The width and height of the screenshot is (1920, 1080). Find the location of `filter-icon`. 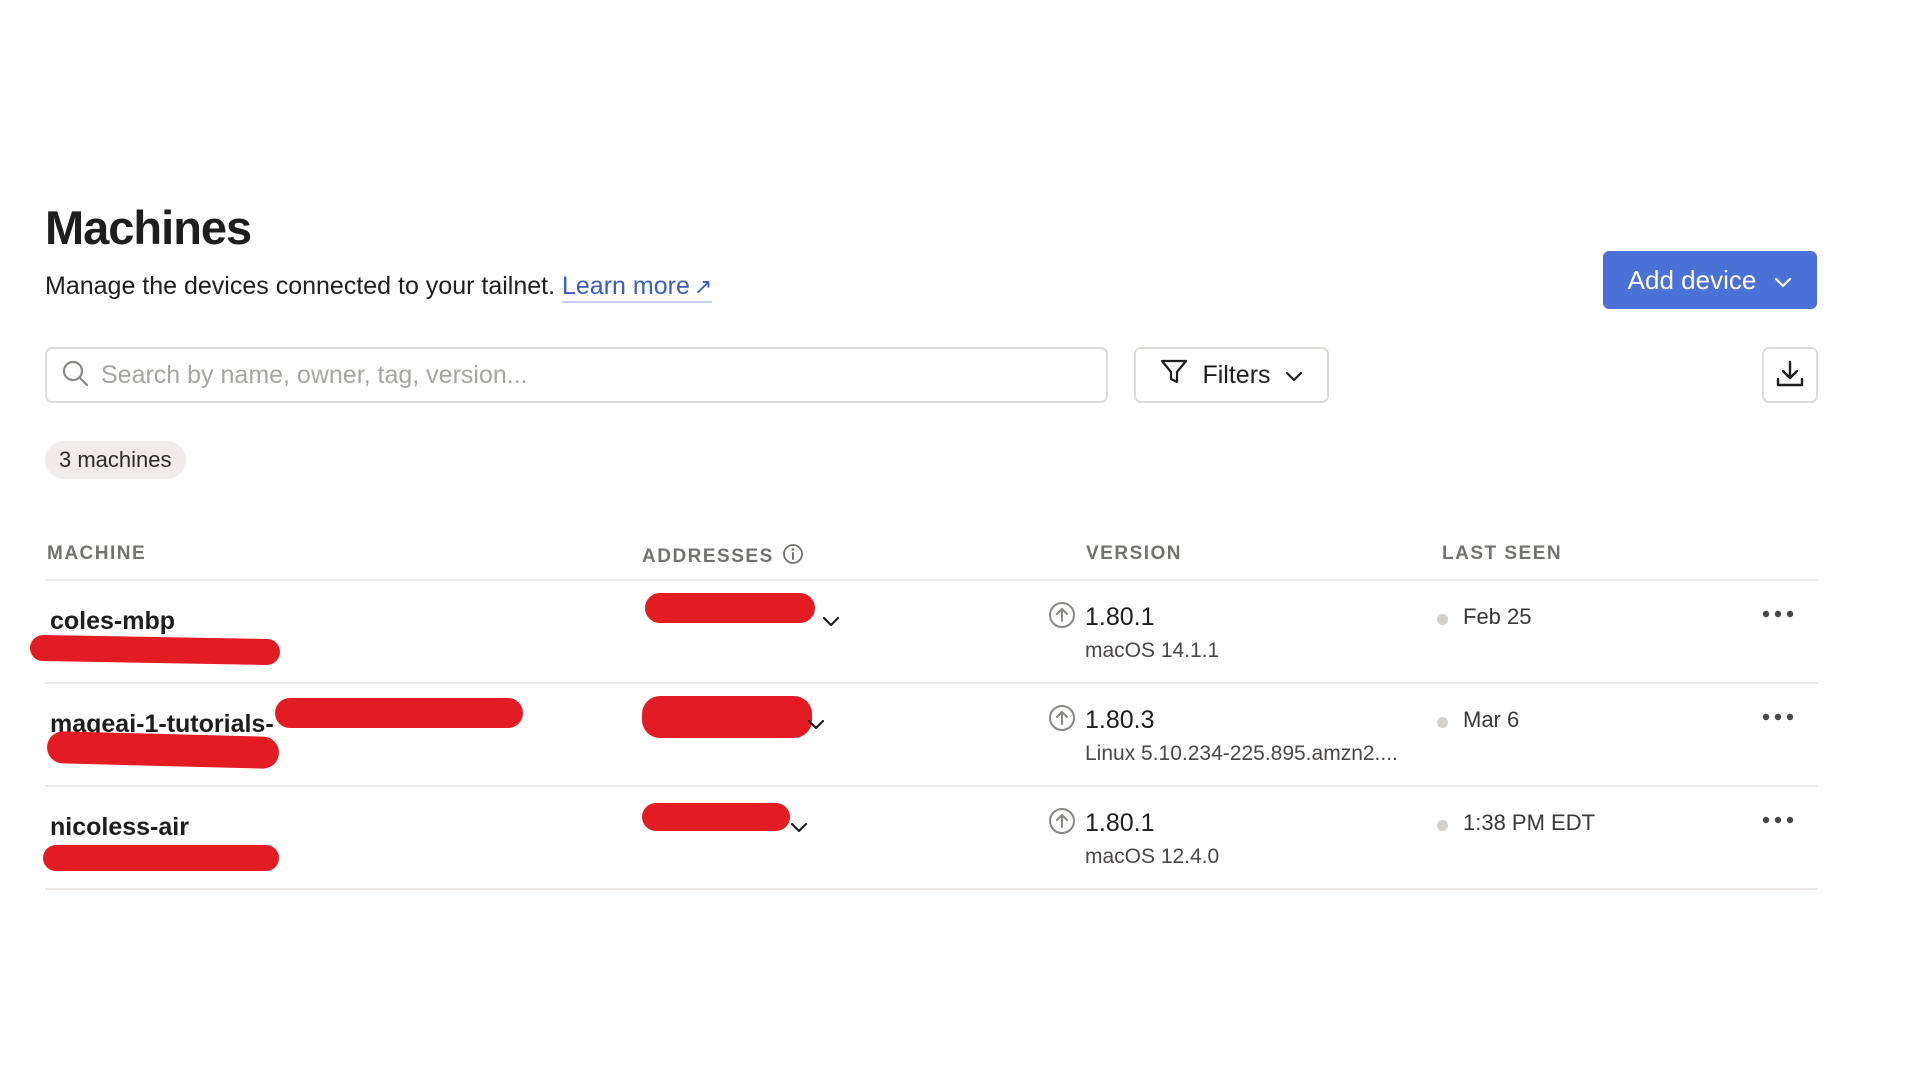

filter-icon is located at coordinates (1174, 375).